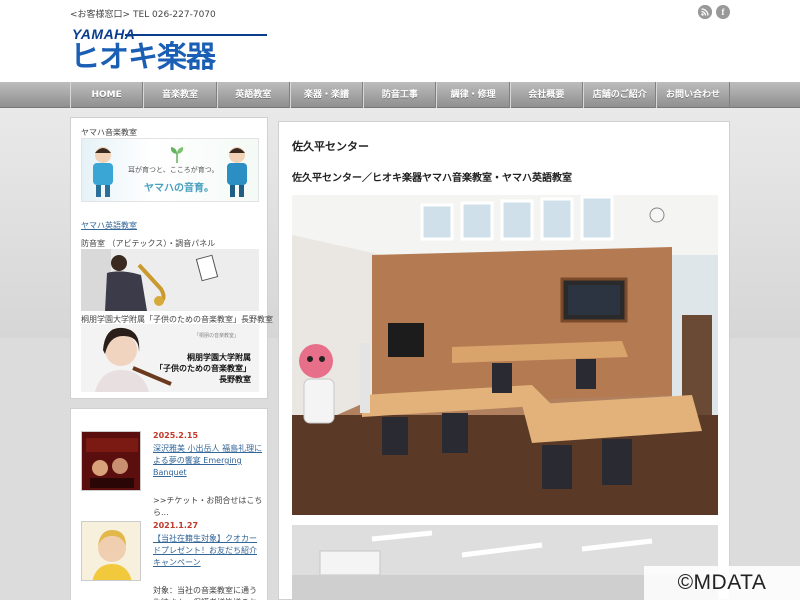 This screenshot has height=600, width=800. Describe the element at coordinates (216, 336) in the screenshot. I see `school-banner-small: 「桐朋の音楽教室」` at that location.